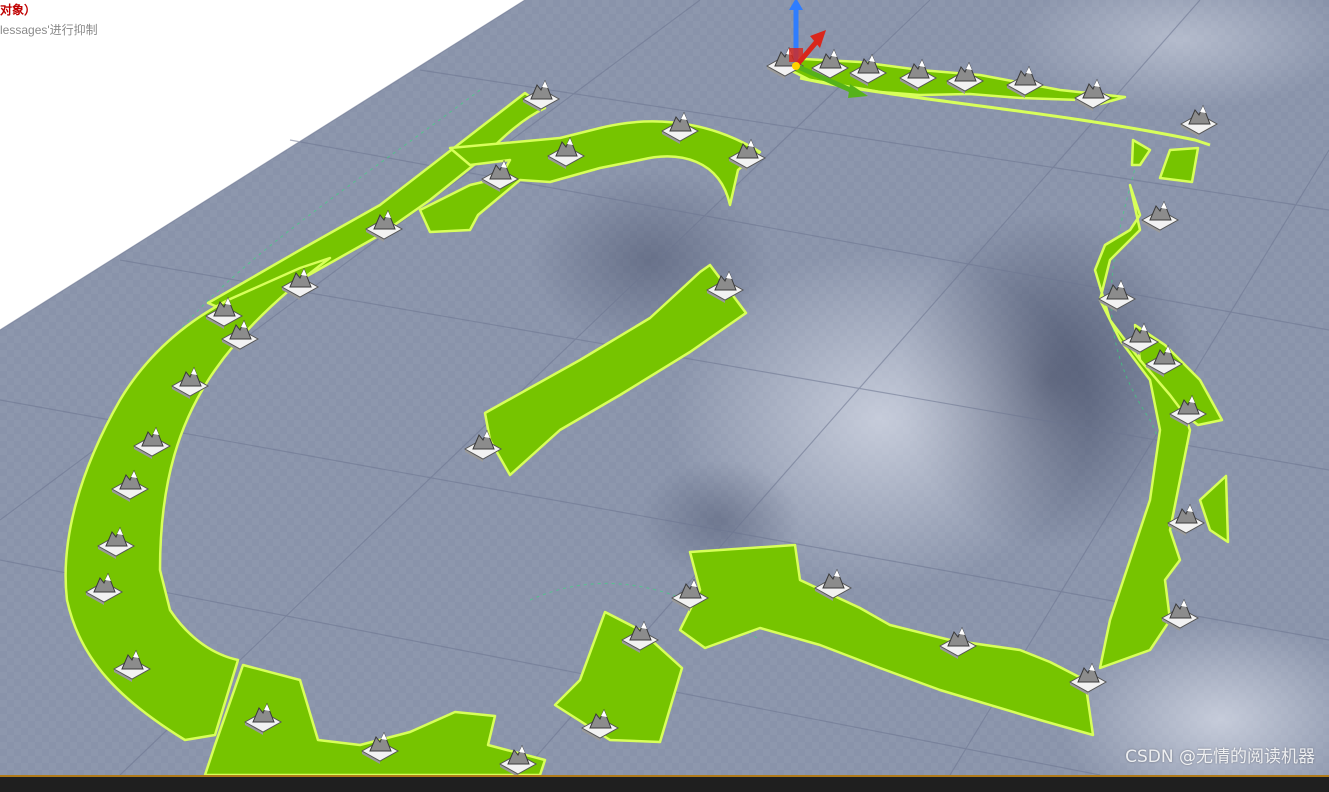 This screenshot has width=1329, height=792. Describe the element at coordinates (796, 55) in the screenshot. I see `gizmo-xz-plane` at that location.